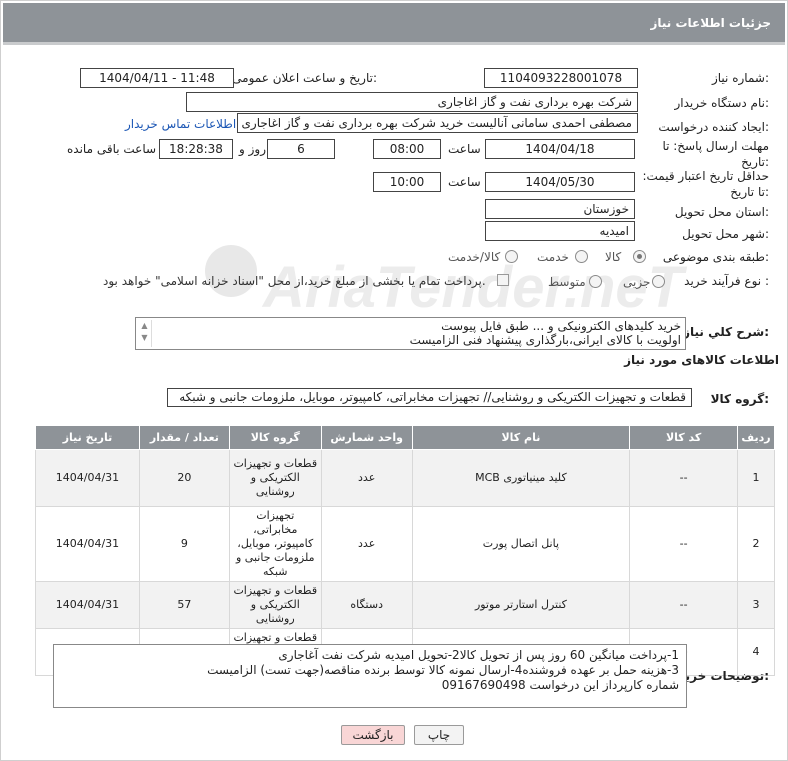 This screenshot has height=761, width=788. Describe the element at coordinates (756, 544) in the screenshot. I see `cell-row: 2` at that location.